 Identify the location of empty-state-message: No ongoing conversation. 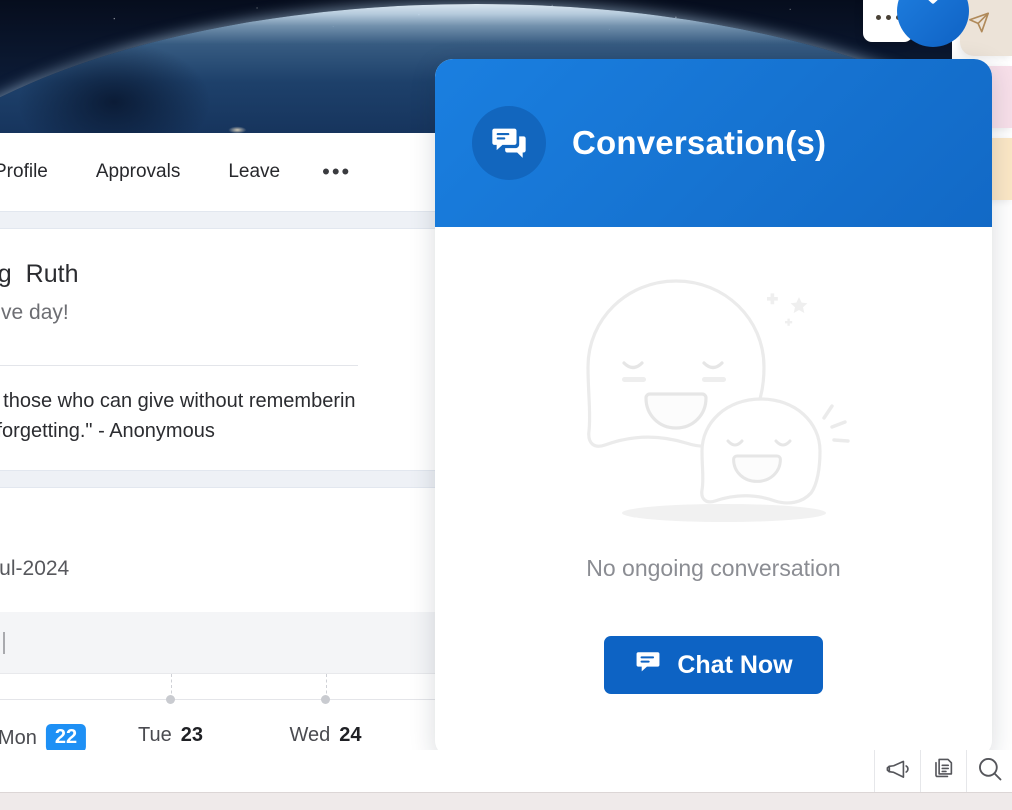
(713, 568).